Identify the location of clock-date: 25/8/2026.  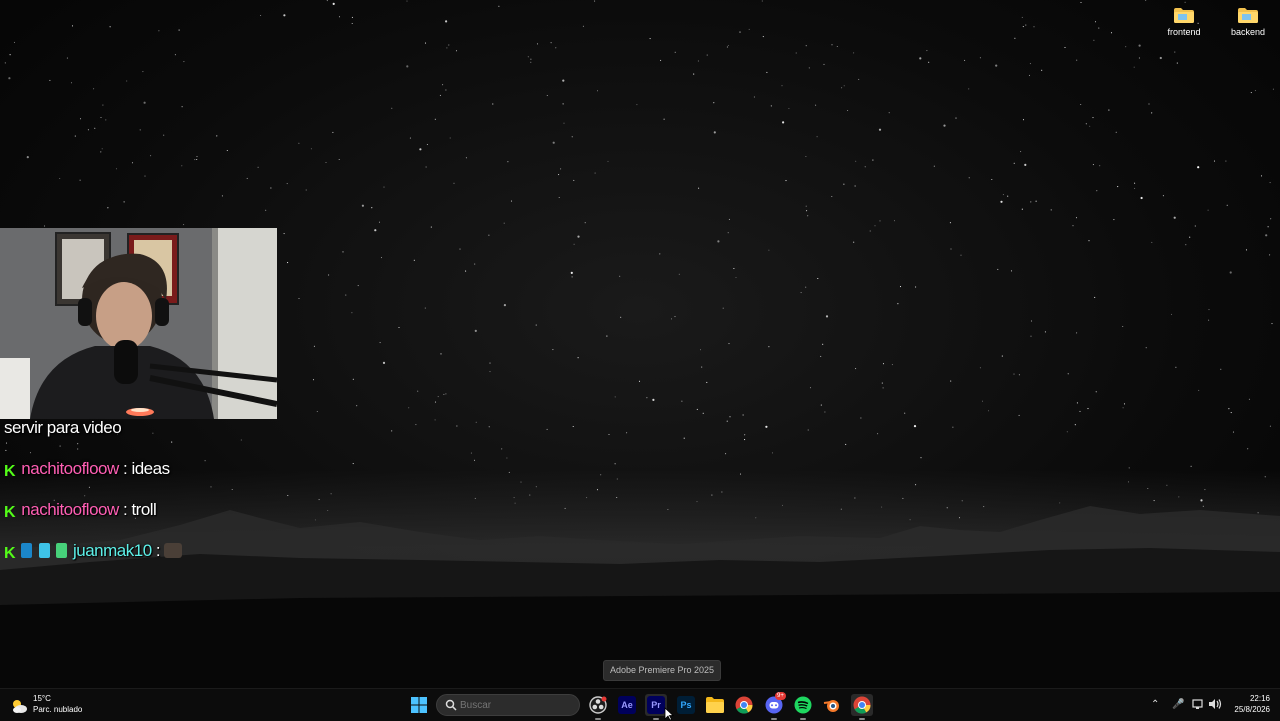
(1252, 709).